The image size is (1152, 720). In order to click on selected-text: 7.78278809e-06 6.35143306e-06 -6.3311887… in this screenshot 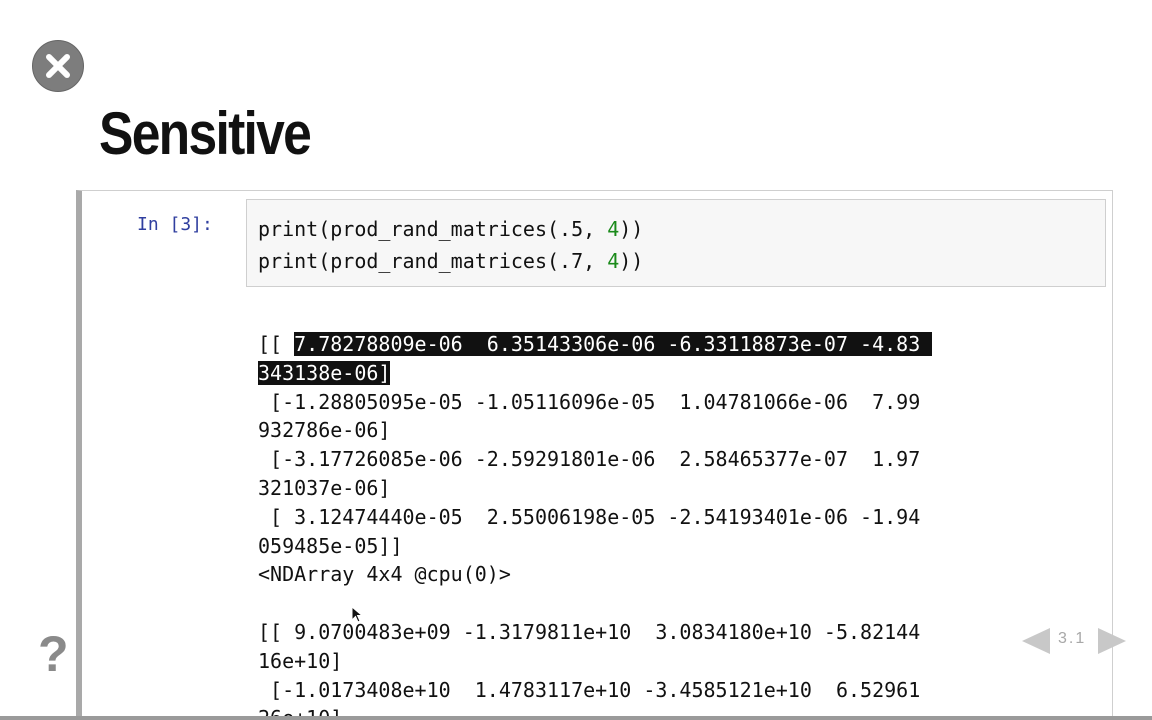, I will do `click(613, 344)`.